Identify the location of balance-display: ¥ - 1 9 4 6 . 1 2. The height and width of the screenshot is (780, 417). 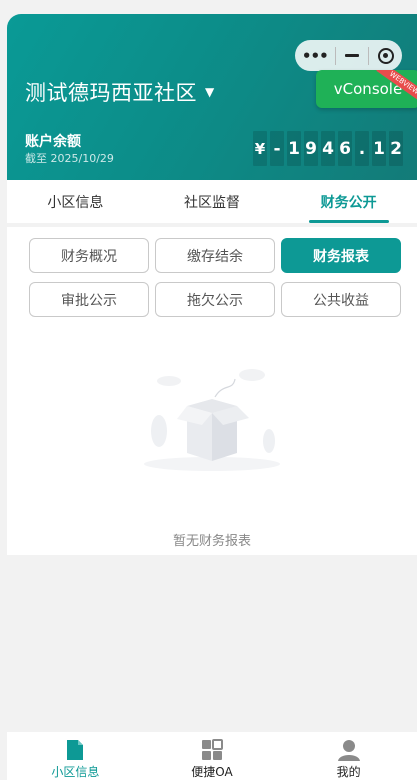
(328, 148).